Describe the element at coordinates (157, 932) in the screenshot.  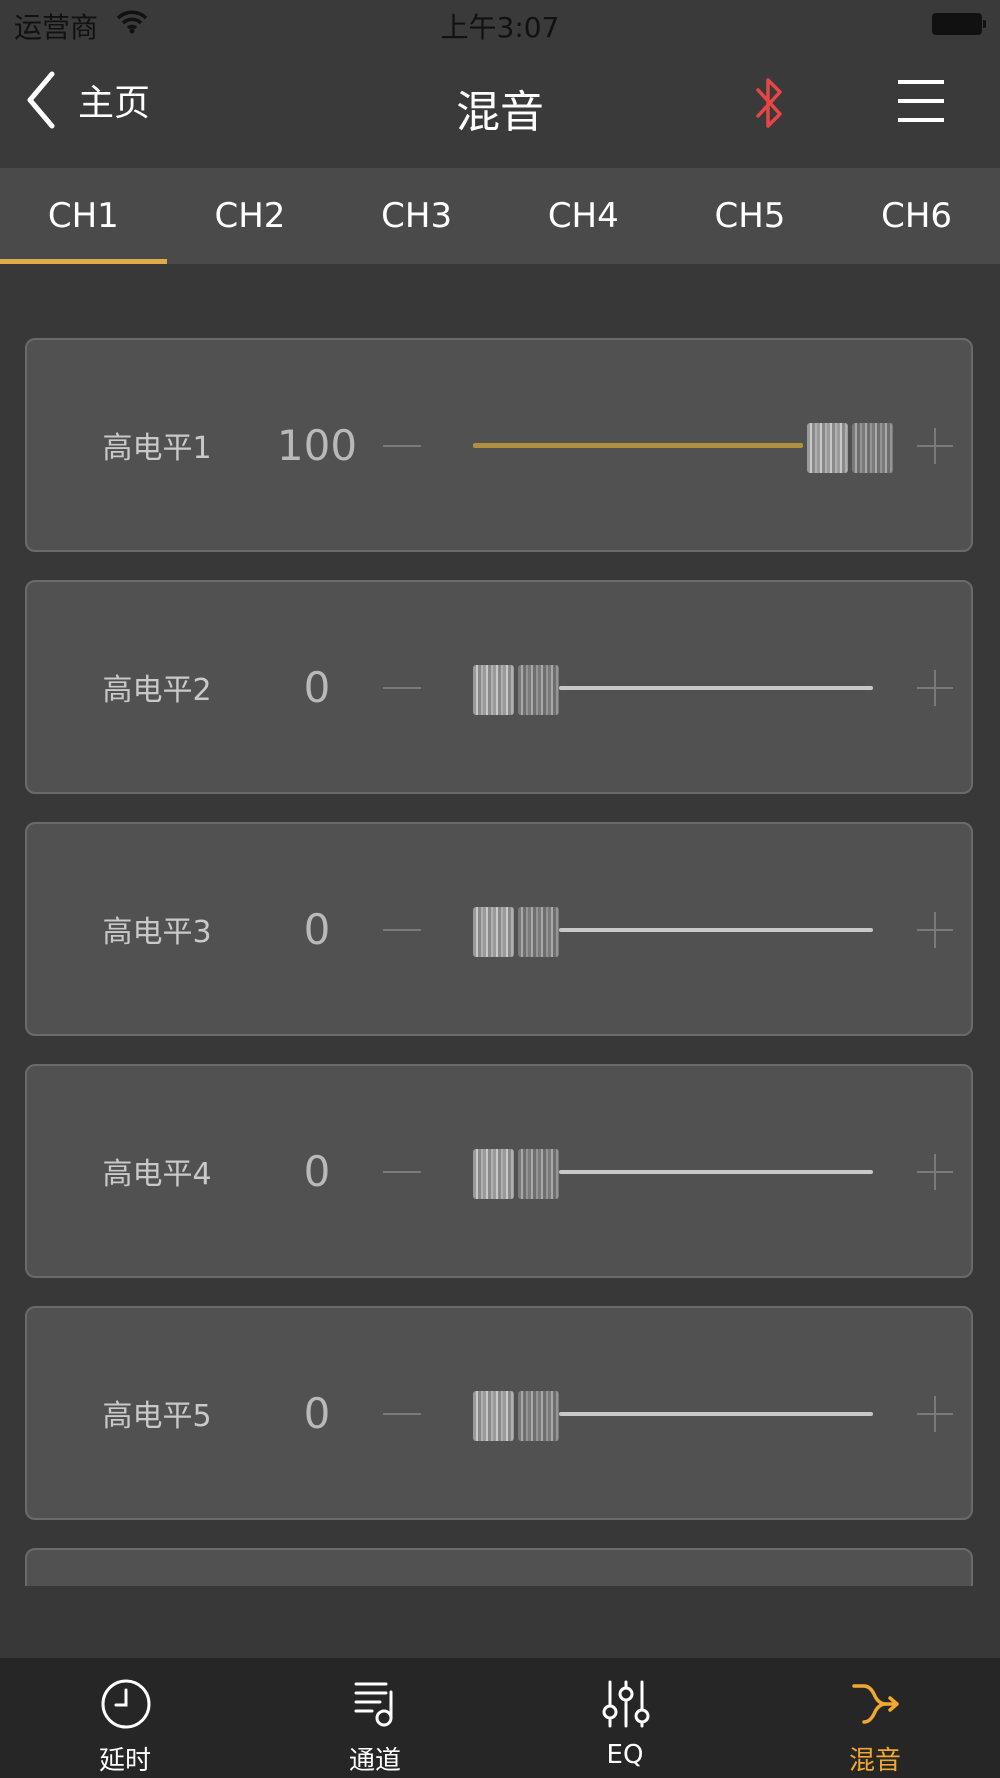
I see `row-label: 高电平3` at that location.